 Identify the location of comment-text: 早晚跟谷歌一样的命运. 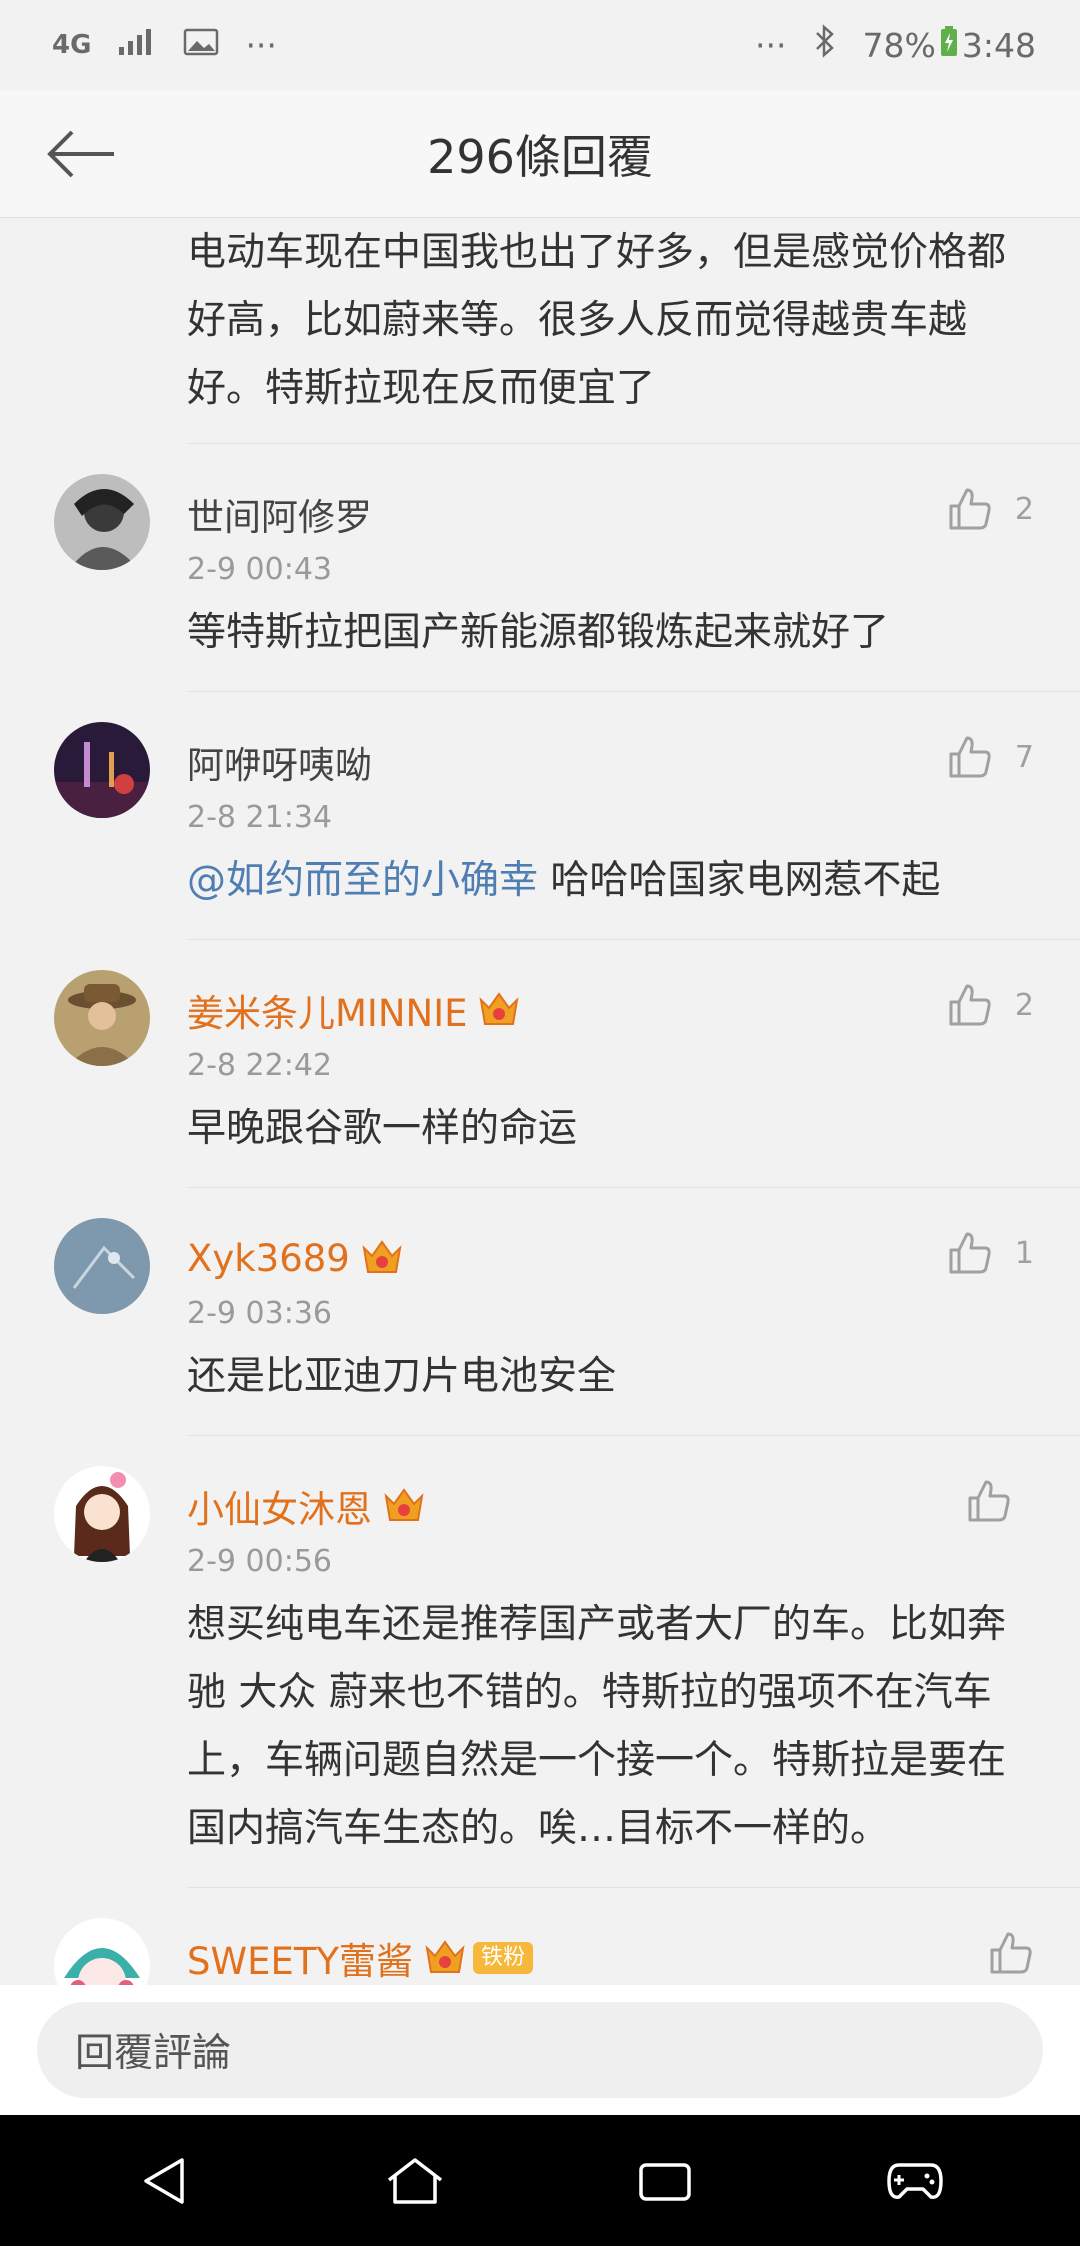
(382, 1128).